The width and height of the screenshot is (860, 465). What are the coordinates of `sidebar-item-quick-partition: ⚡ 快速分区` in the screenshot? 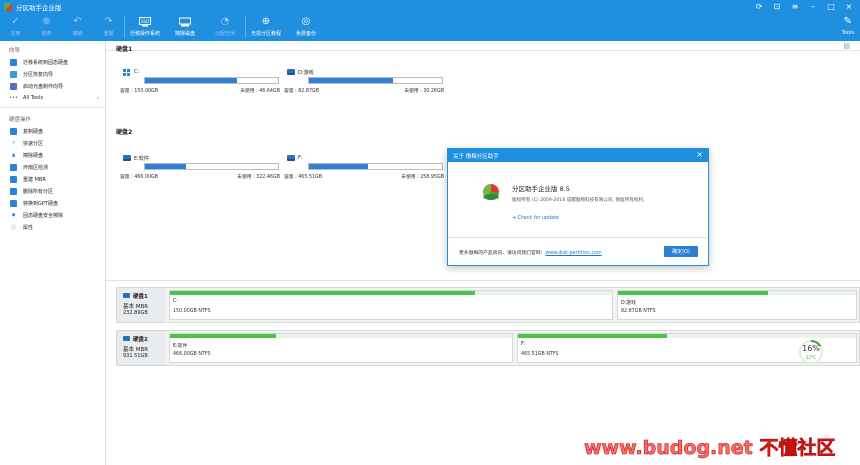 It's located at (52, 143).